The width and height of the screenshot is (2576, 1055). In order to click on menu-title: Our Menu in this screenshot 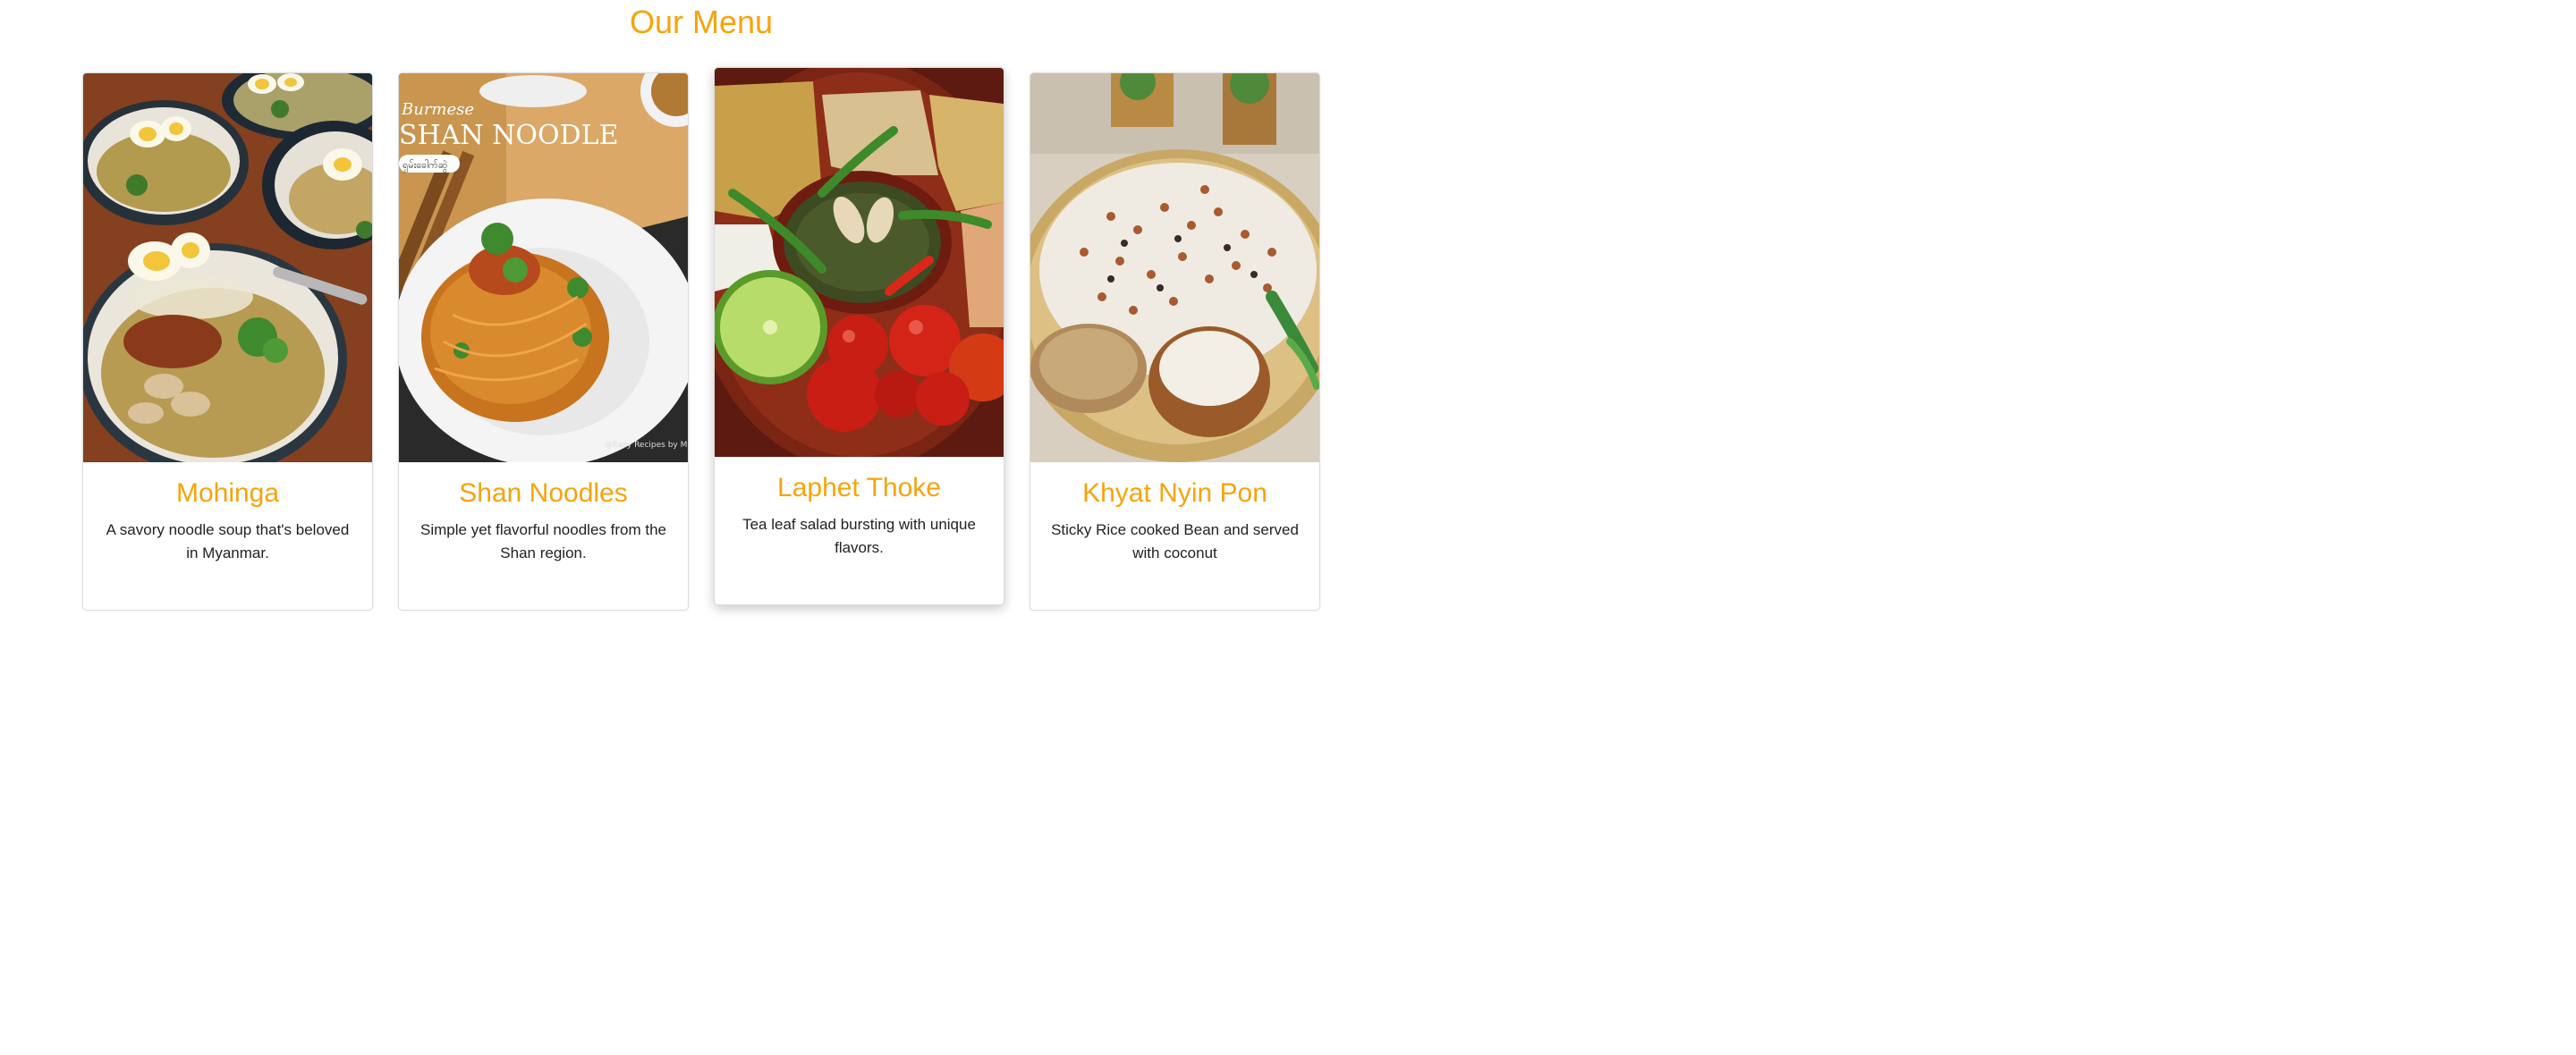, I will do `click(701, 22)`.